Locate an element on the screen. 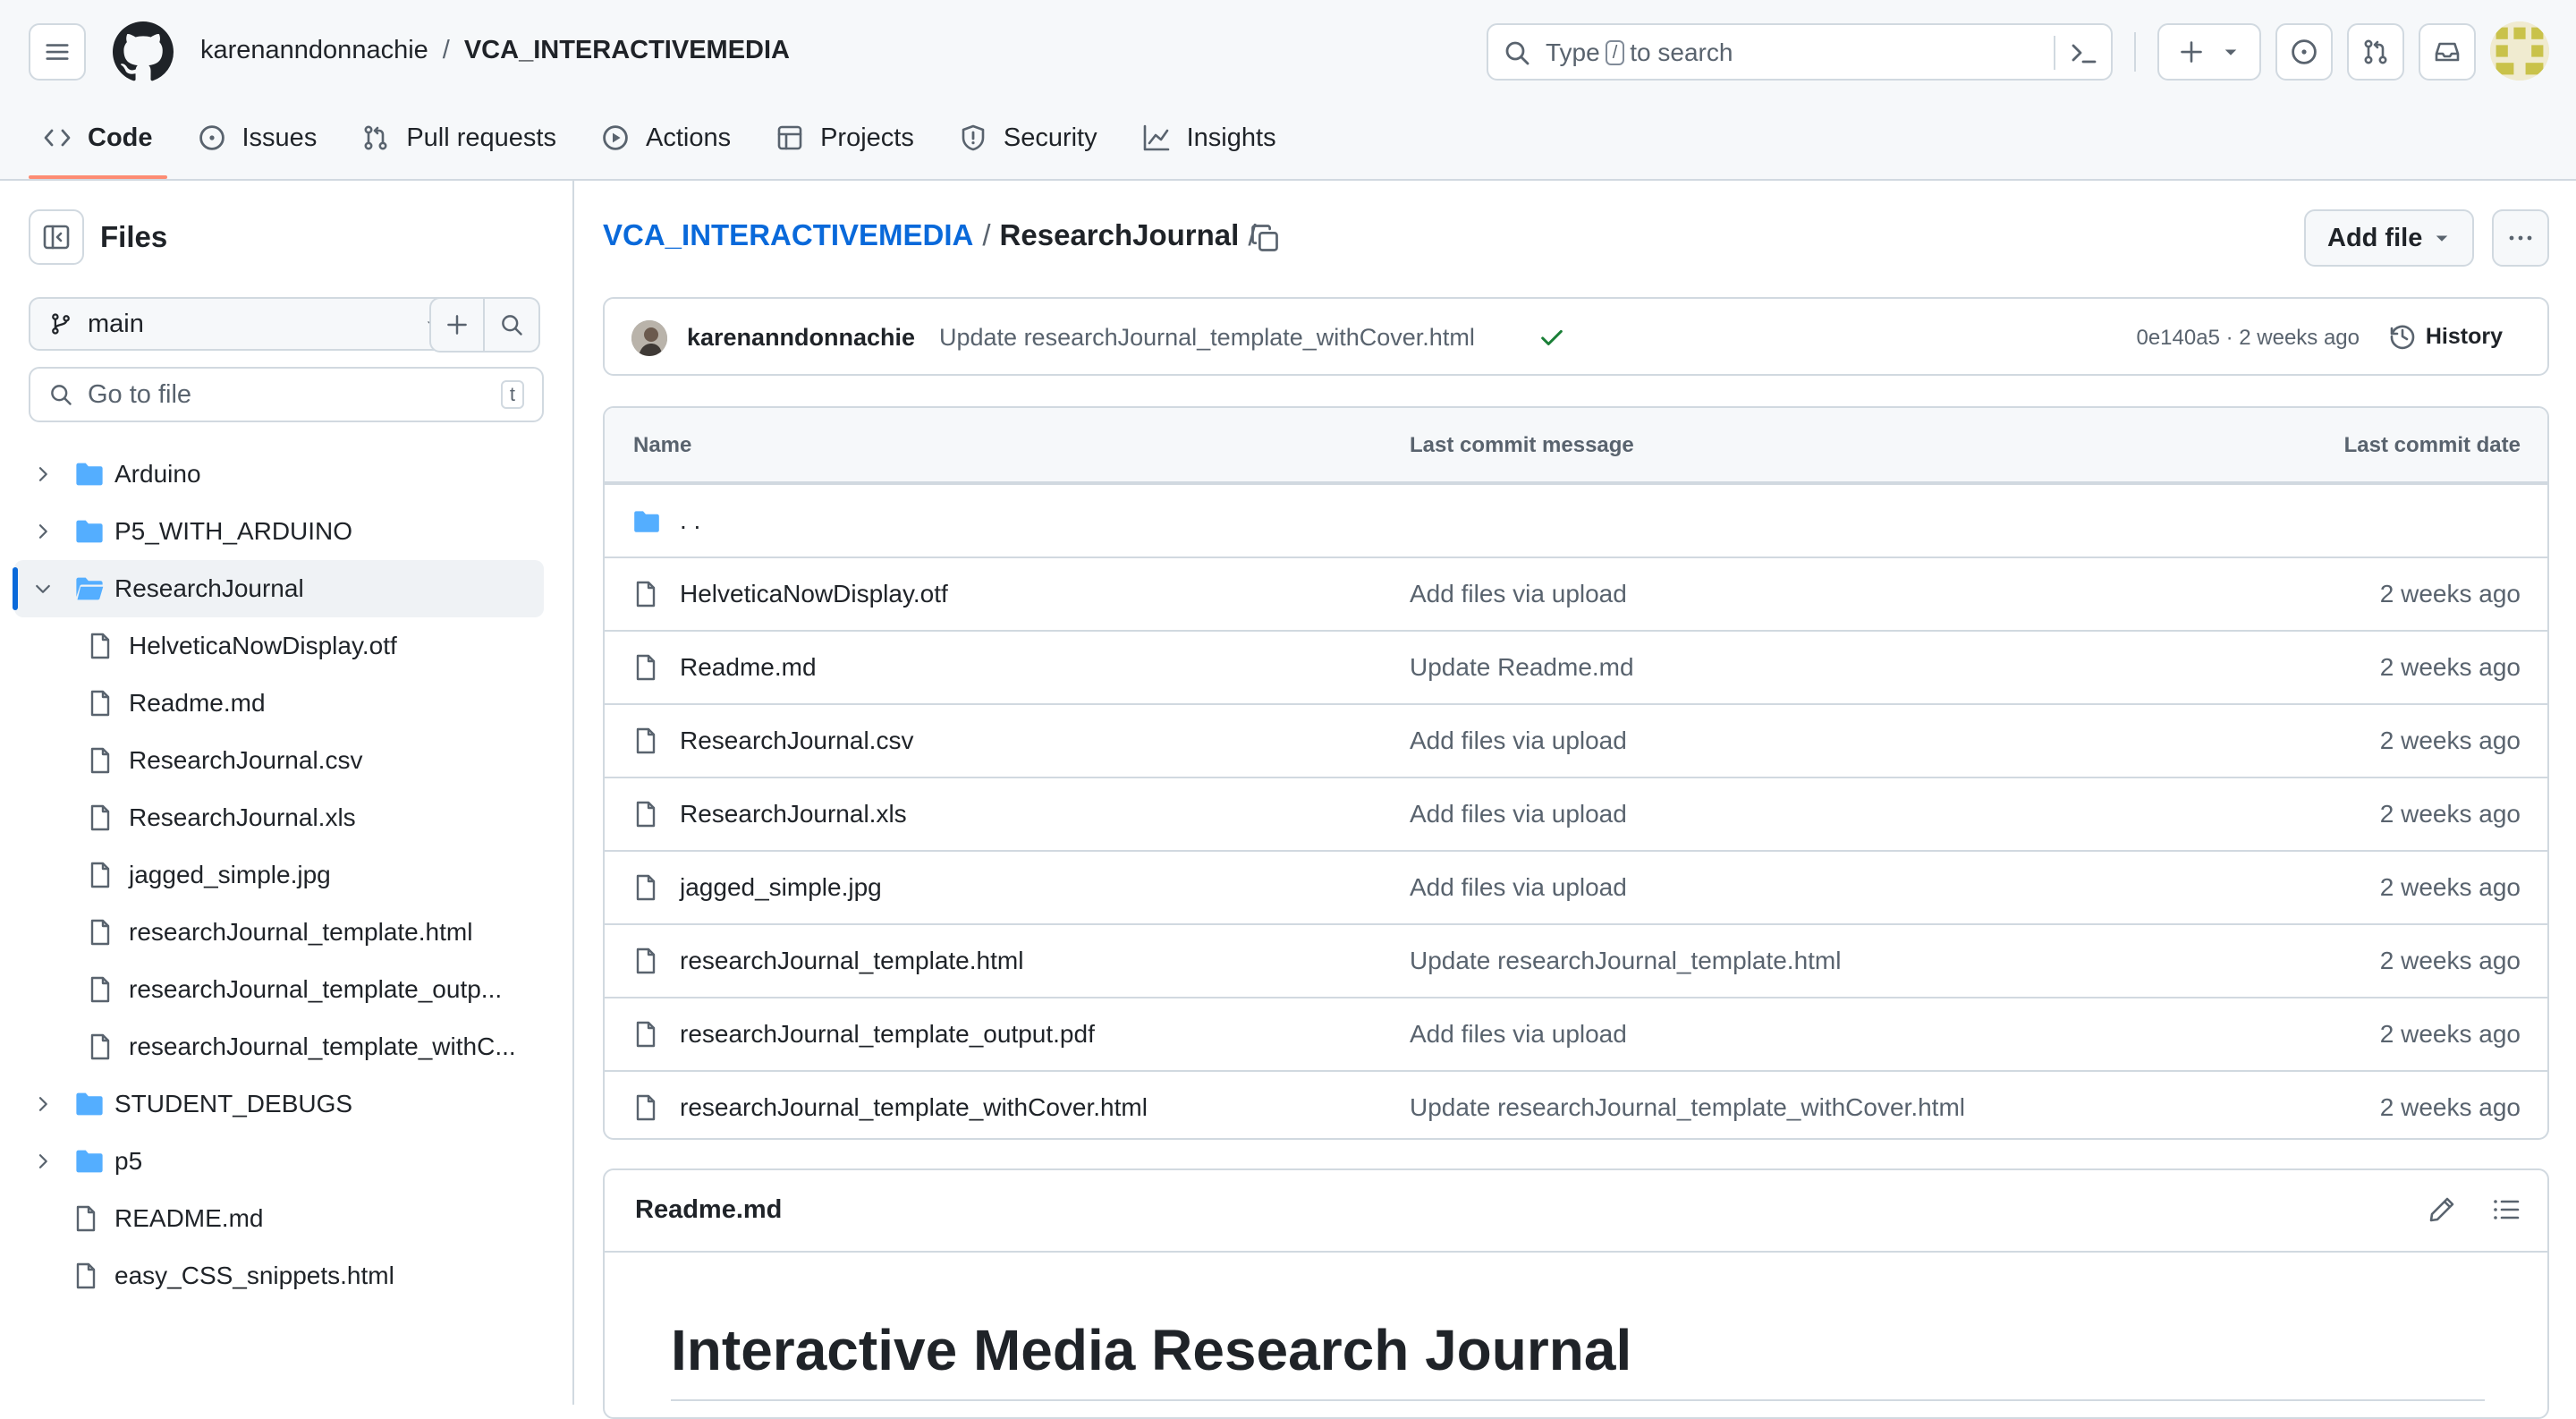  menu-button is located at coordinates (57, 52).